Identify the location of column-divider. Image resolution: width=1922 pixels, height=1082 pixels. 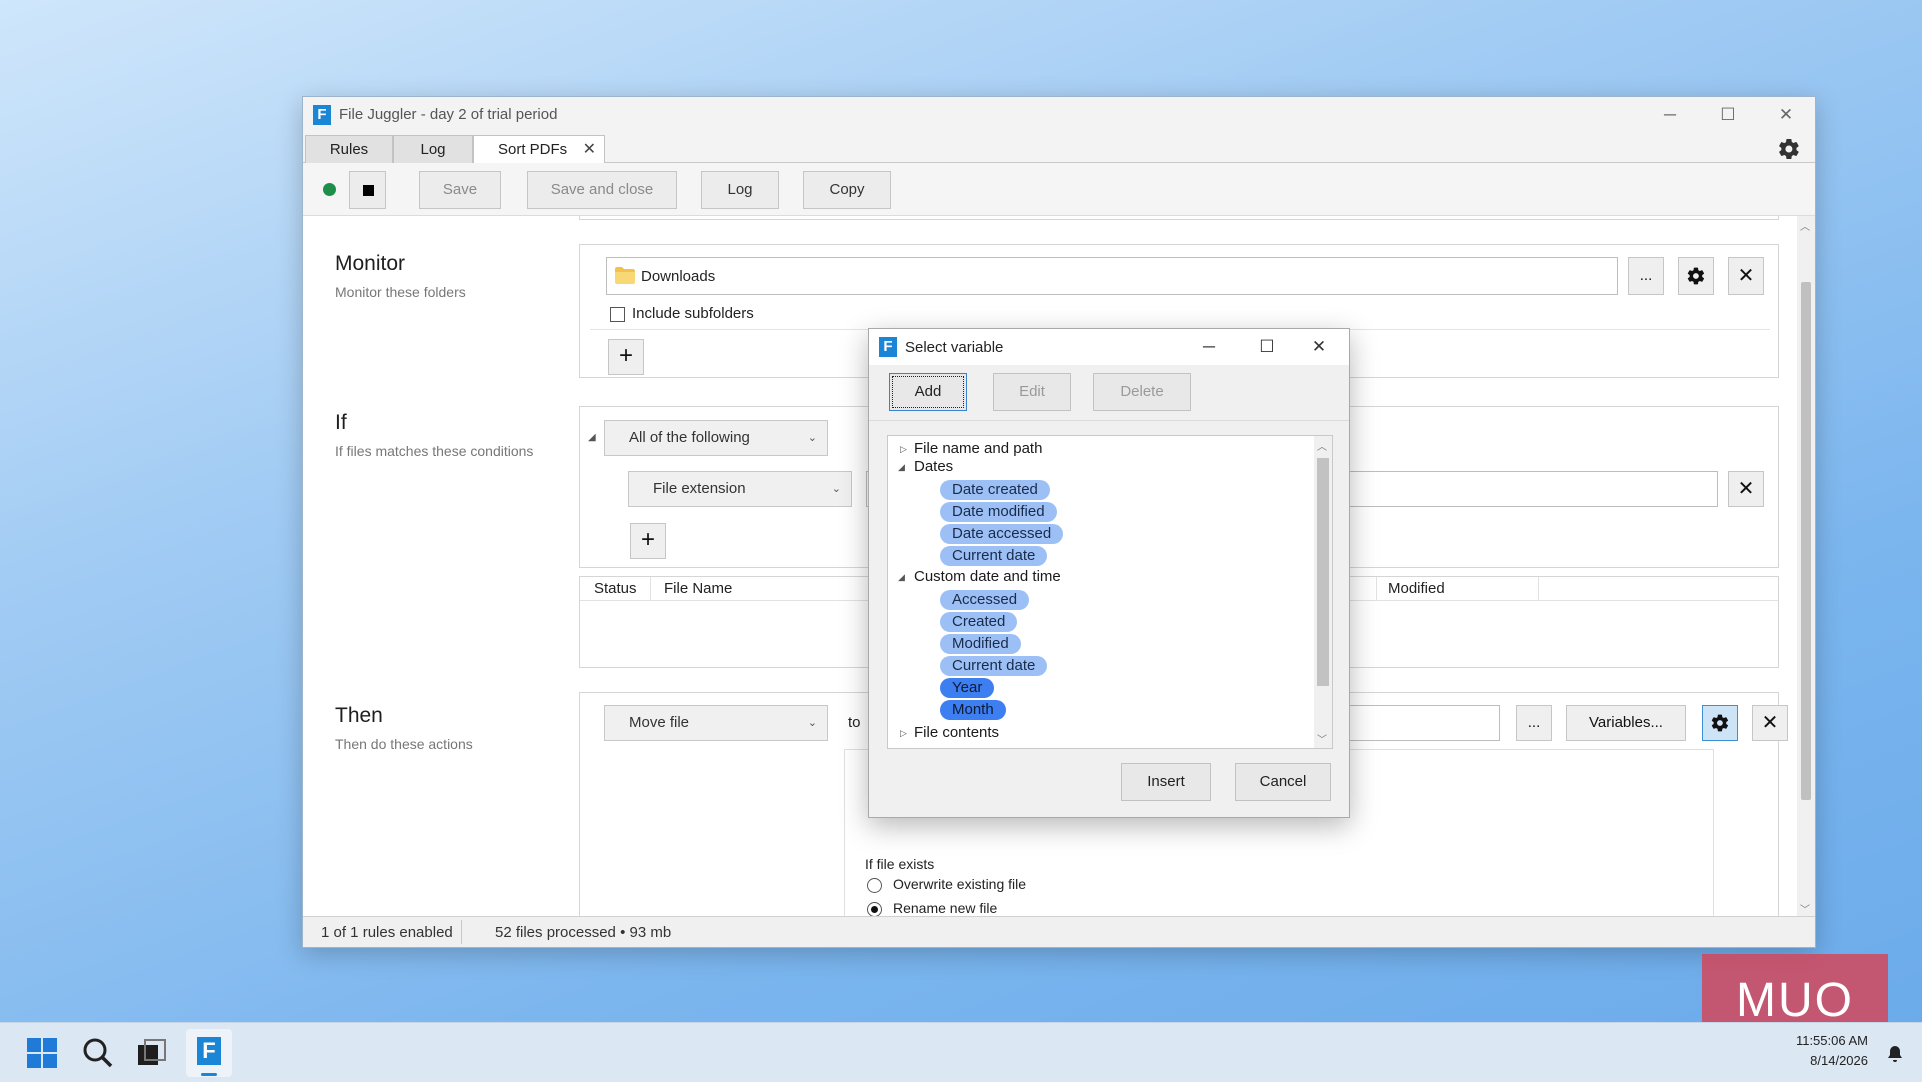
(650, 589).